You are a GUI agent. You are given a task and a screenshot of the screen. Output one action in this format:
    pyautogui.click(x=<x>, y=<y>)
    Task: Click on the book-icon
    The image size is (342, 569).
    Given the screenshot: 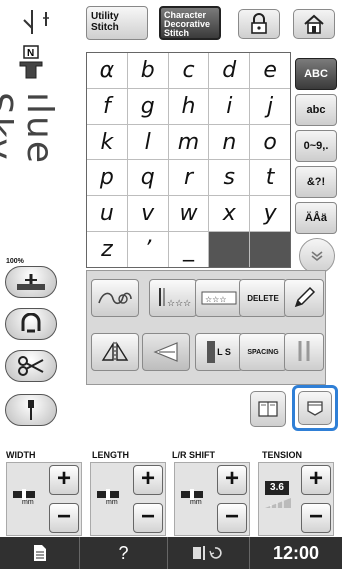 What is the action you would take?
    pyautogui.click(x=268, y=409)
    